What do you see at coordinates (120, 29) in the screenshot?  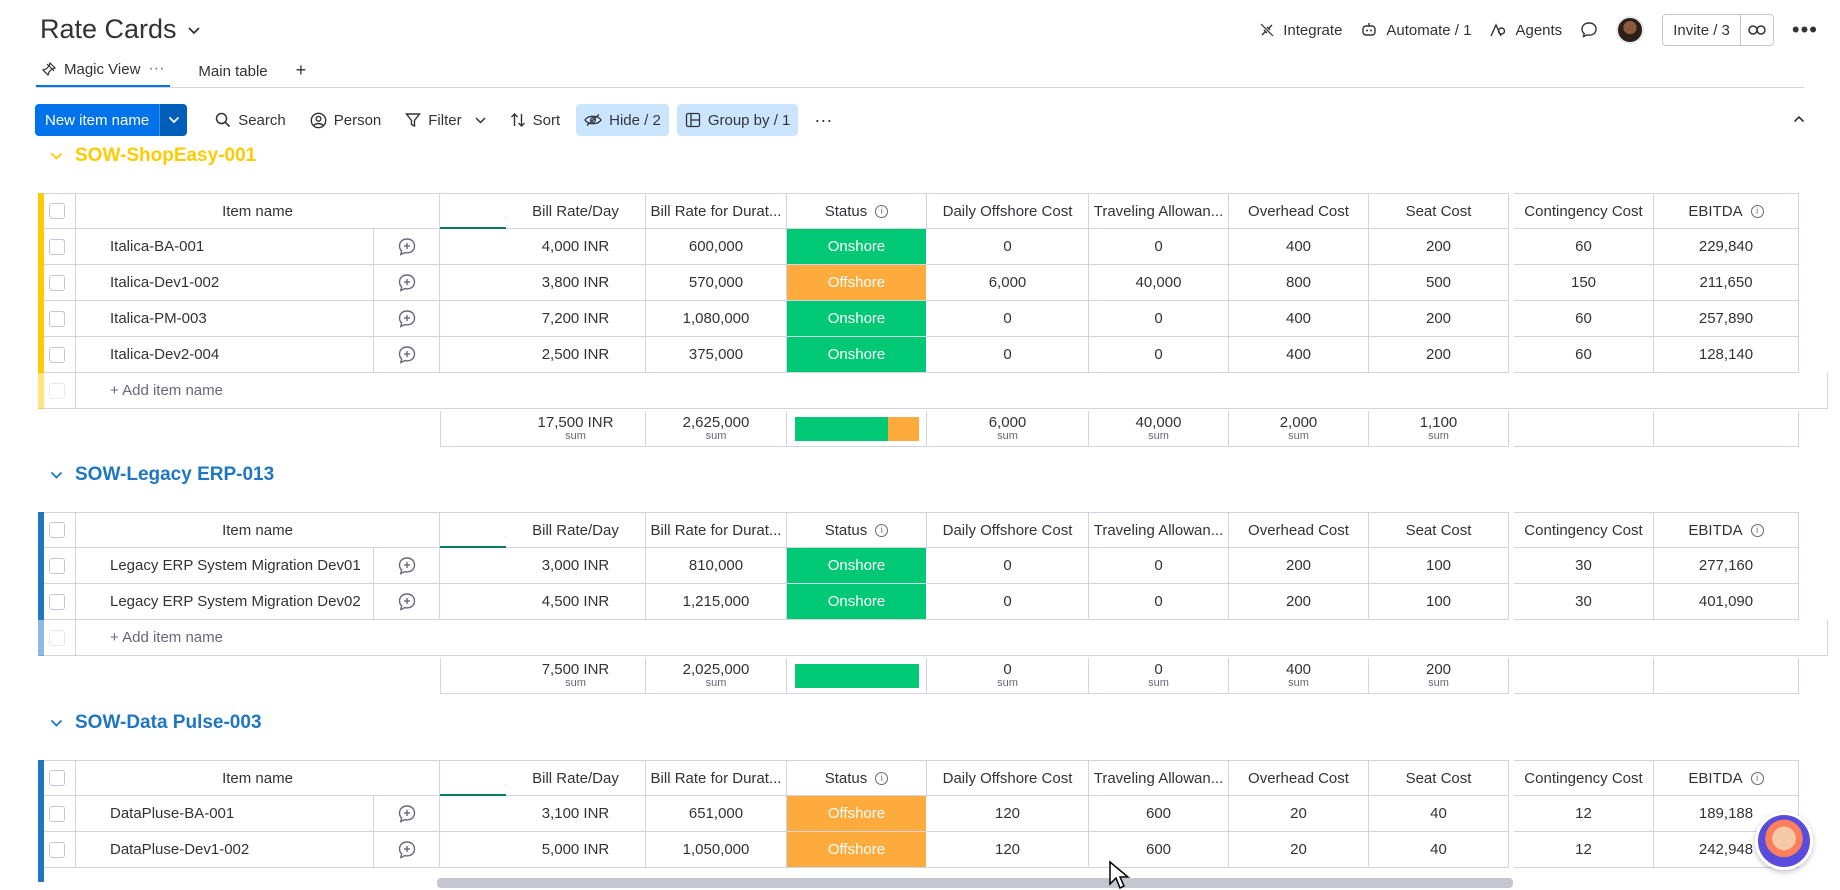 I see `board-title: Rate Cards` at bounding box center [120, 29].